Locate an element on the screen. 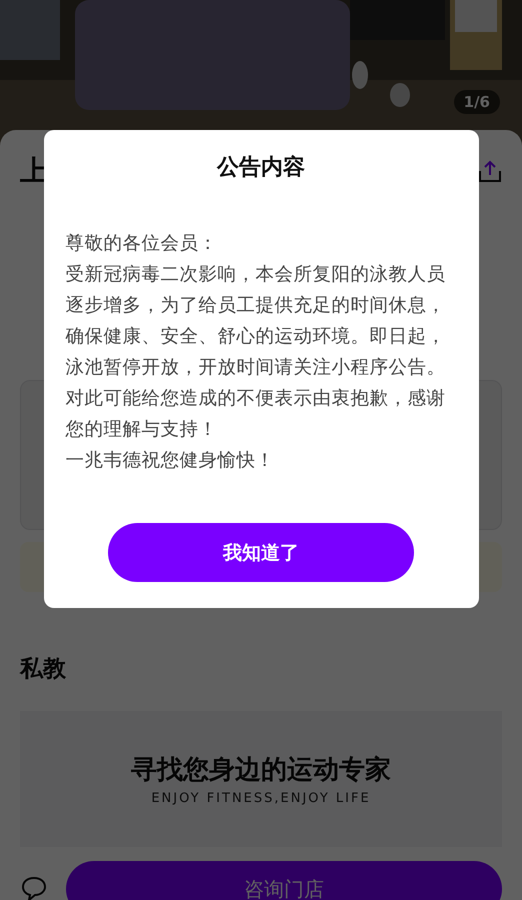 The image size is (522, 900). dialog-title: 公告内容 is located at coordinates (261, 168).